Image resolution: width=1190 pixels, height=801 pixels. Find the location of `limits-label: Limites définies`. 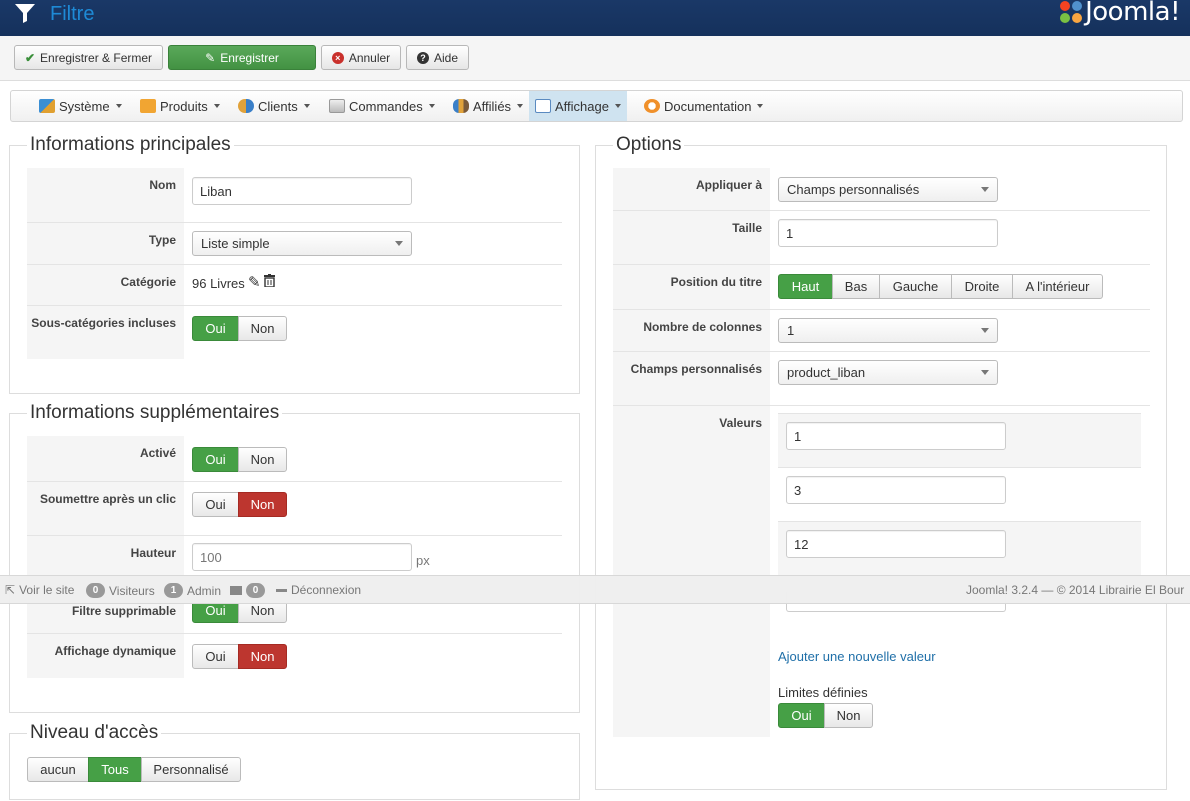

limits-label: Limites définies is located at coordinates (823, 692).